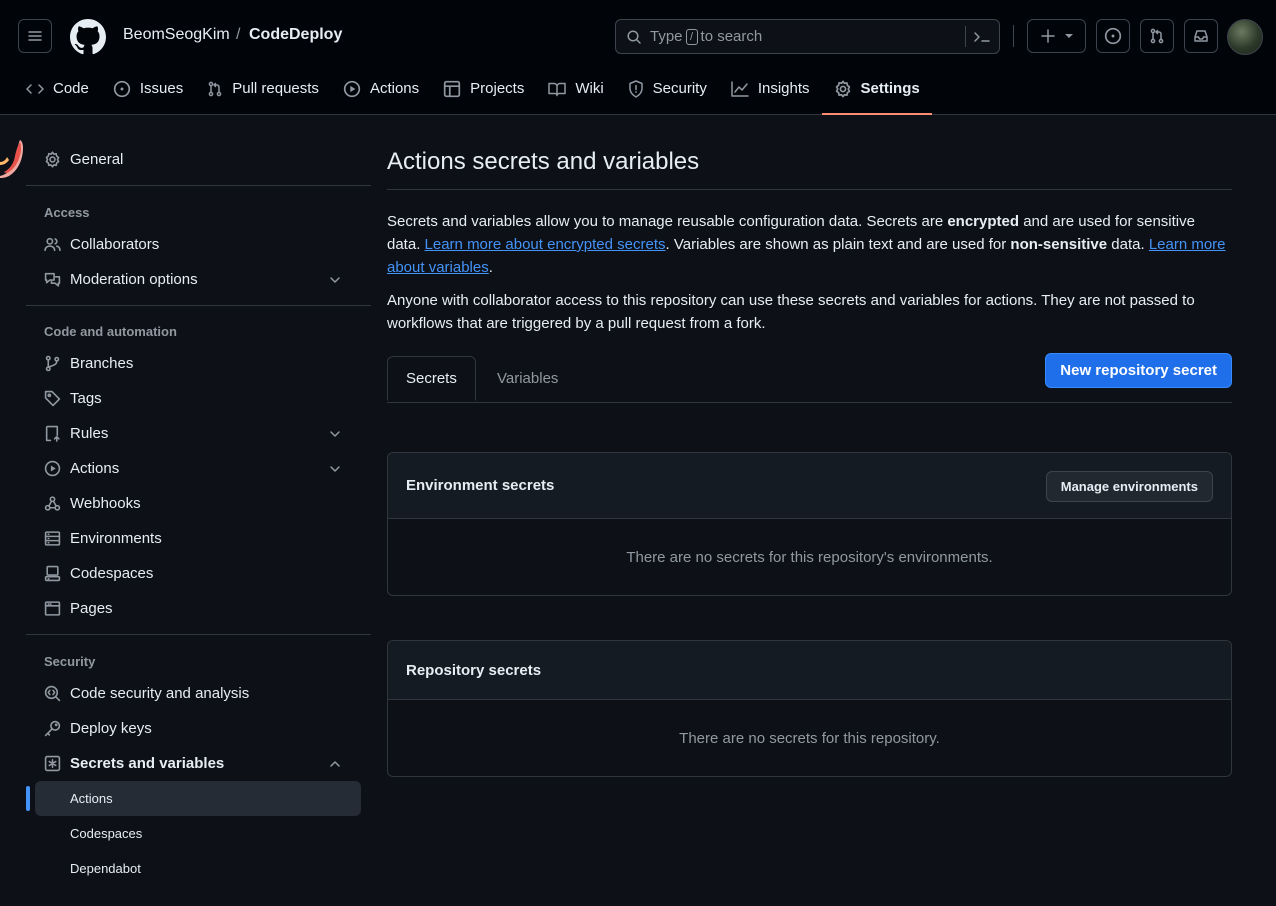 The width and height of the screenshot is (1276, 906). Describe the element at coordinates (679, 88) in the screenshot. I see `tab-label: Security` at that location.